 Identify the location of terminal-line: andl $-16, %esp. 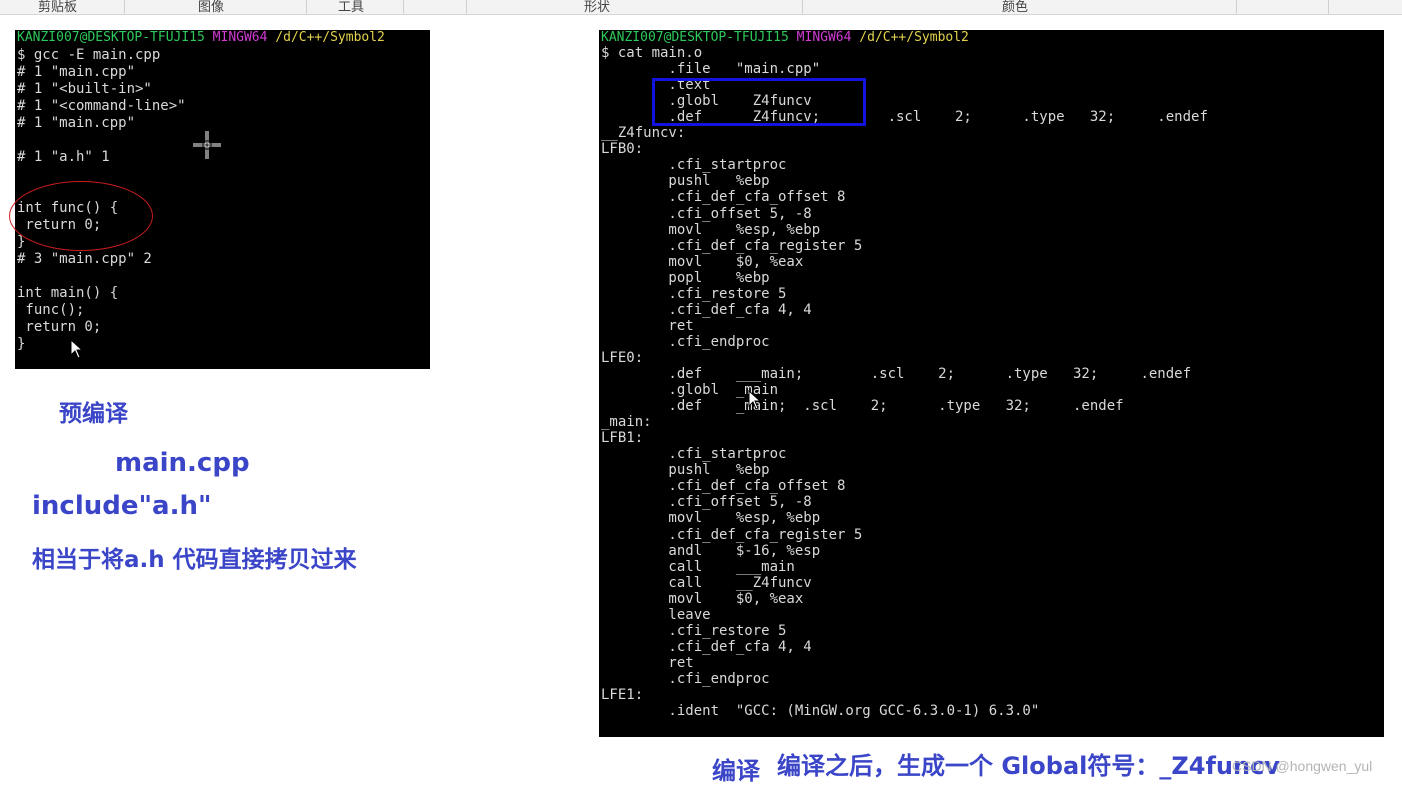
(711, 550).